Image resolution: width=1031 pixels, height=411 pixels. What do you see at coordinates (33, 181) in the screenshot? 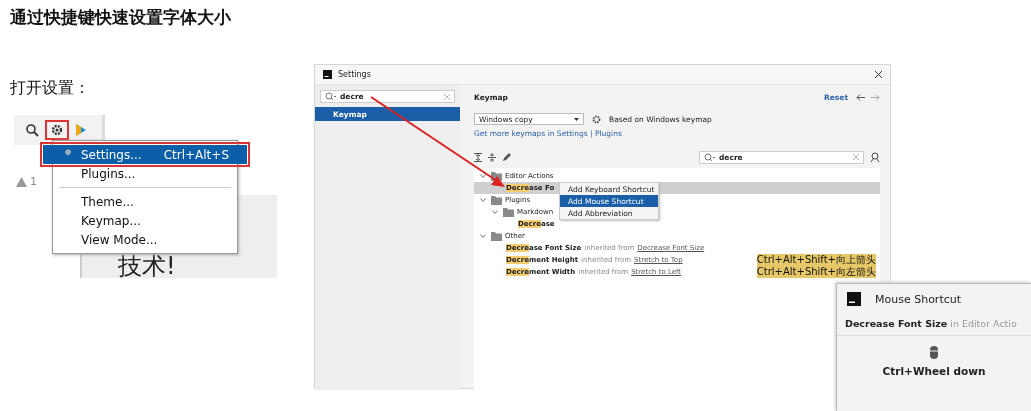
I see `warning-count: 1` at bounding box center [33, 181].